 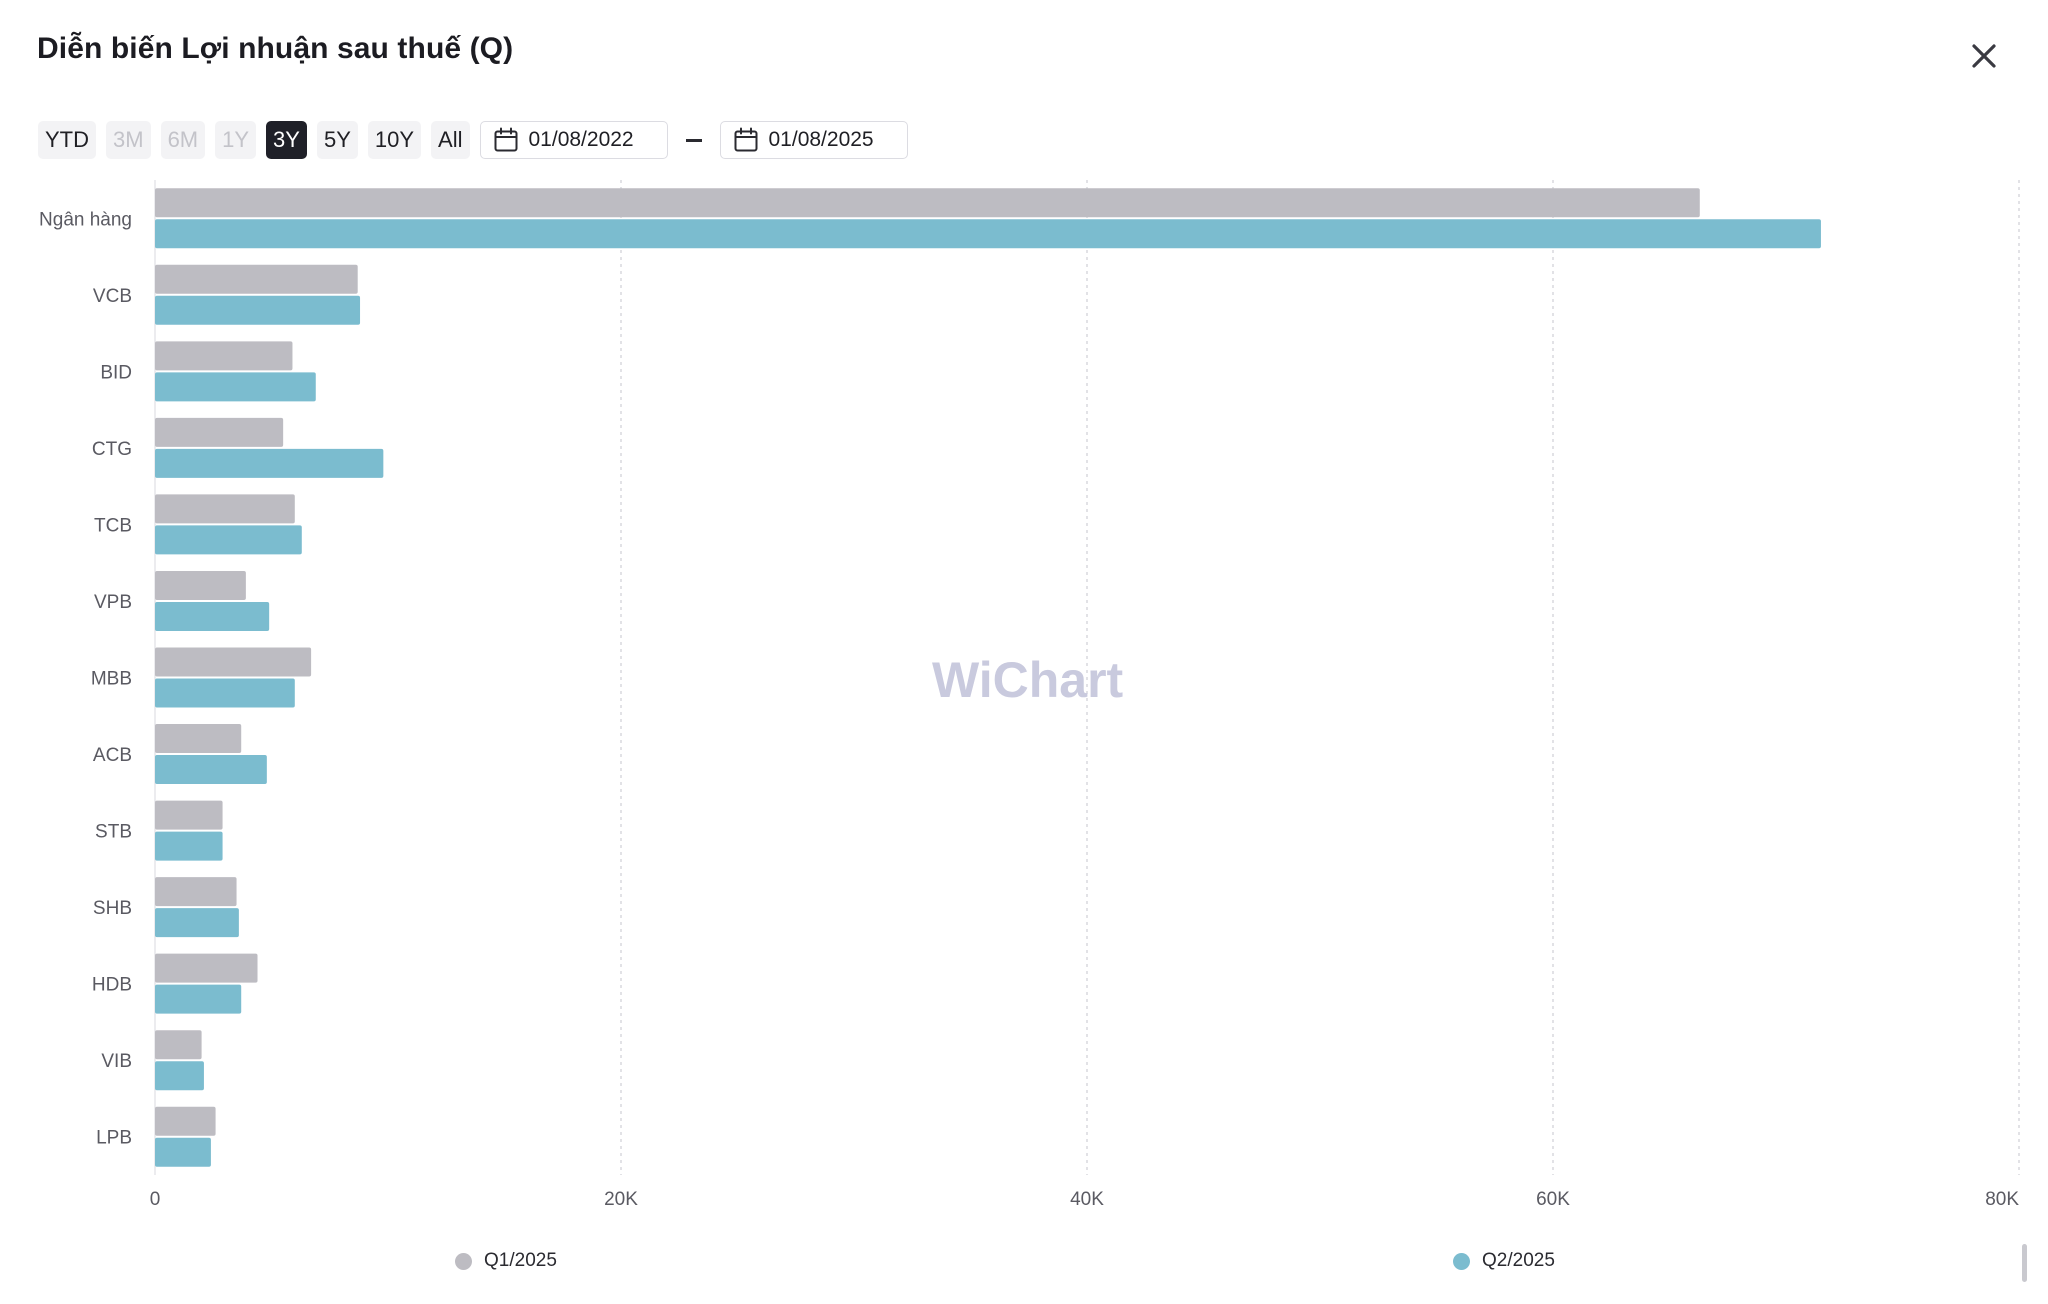 I want to click on range-3m-button: 3M, so click(x=128, y=140).